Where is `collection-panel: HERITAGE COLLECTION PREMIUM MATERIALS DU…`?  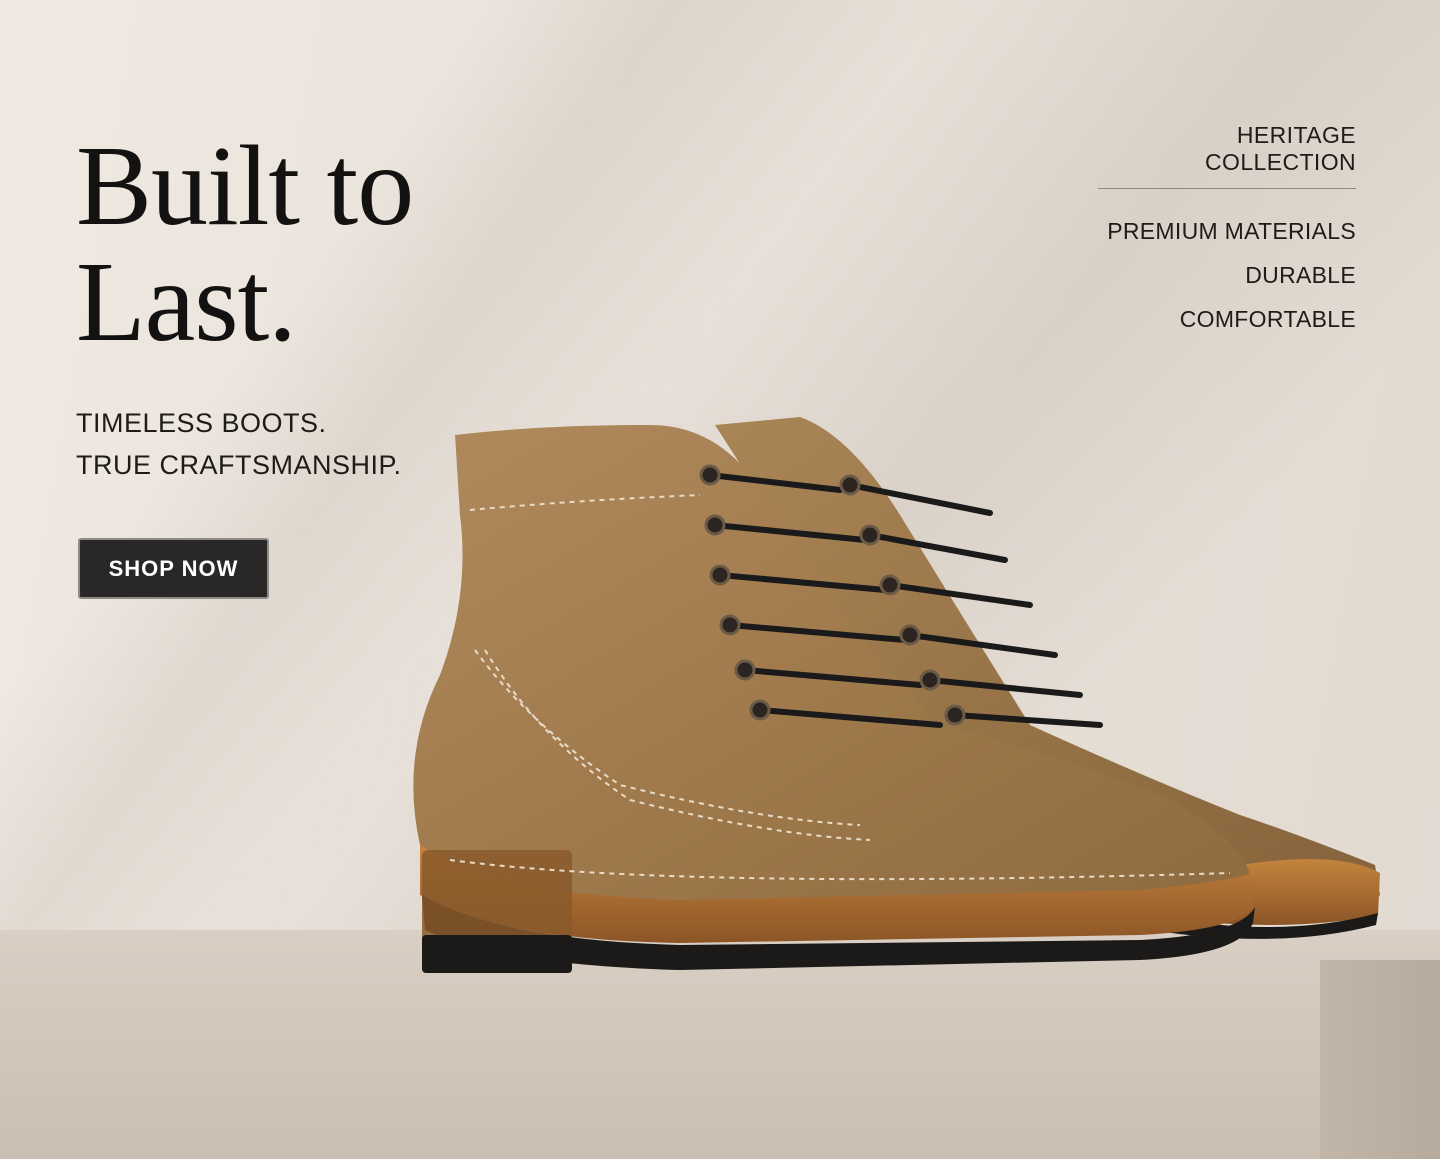 collection-panel: HERITAGE COLLECTION PREMIUM MATERIALS DU… is located at coordinates (1225, 231).